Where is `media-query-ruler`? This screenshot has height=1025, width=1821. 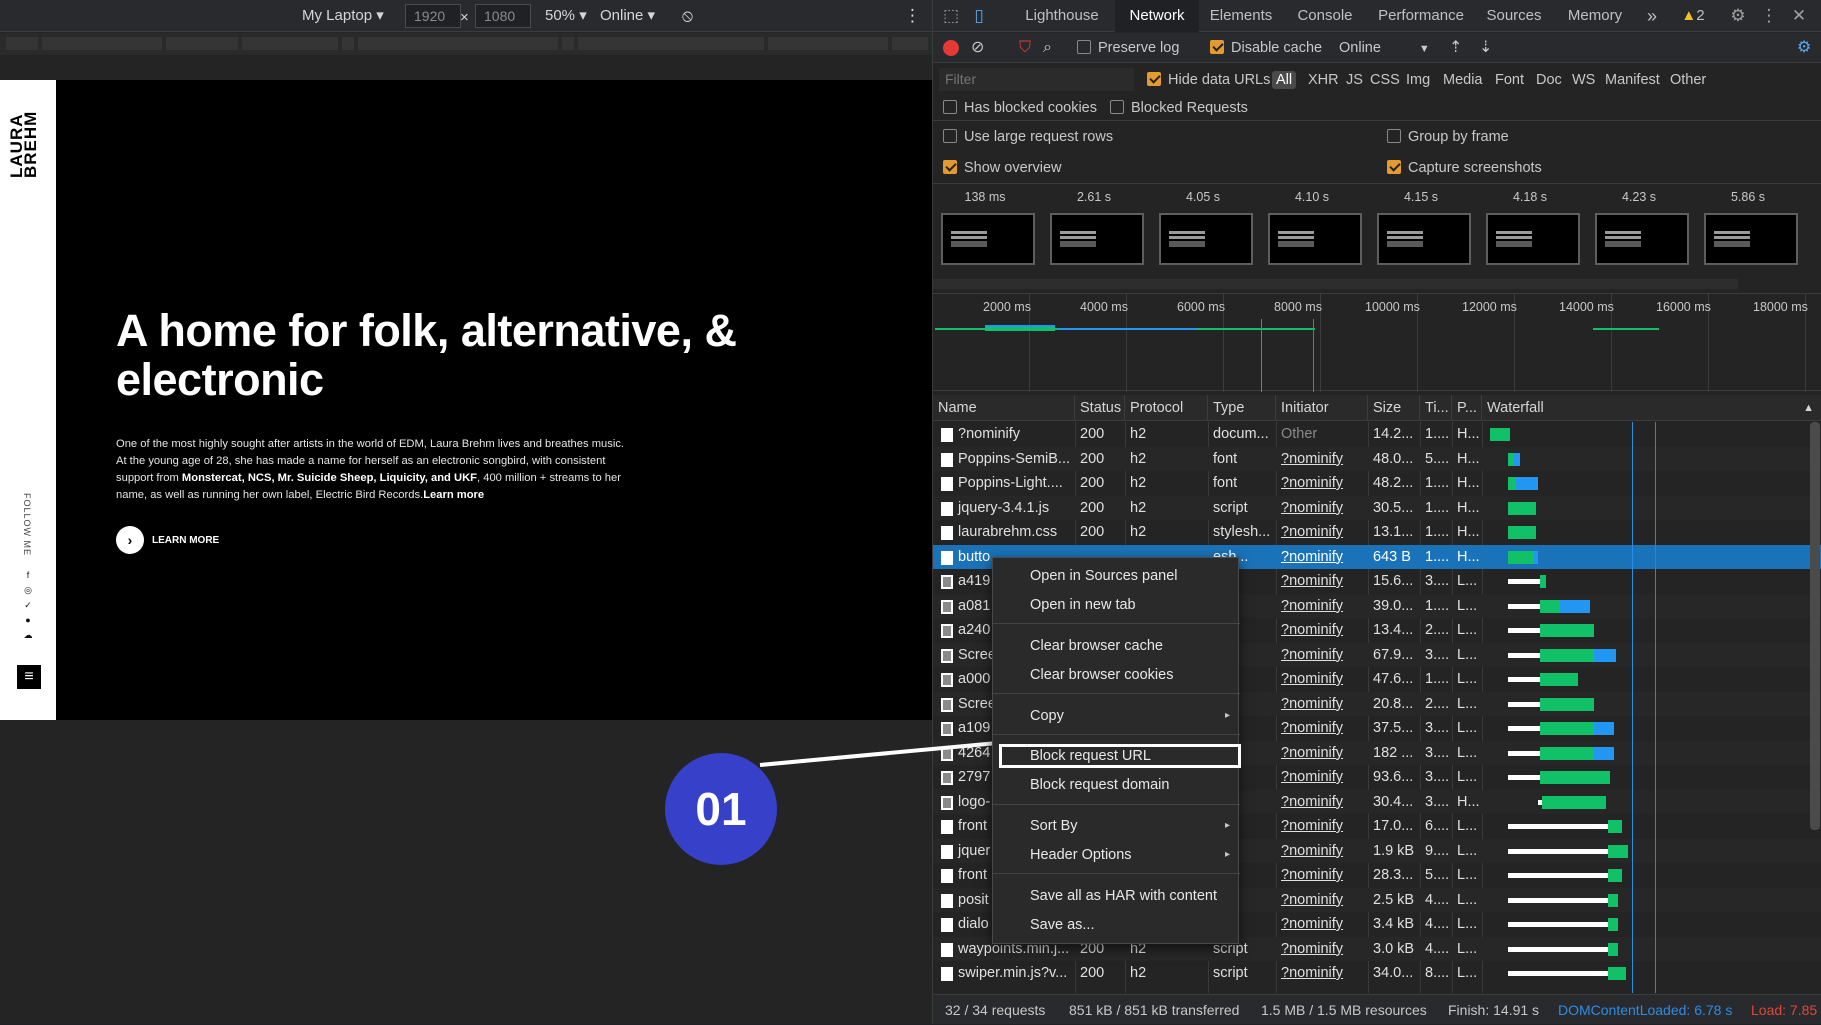
media-query-ruler is located at coordinates (466, 44).